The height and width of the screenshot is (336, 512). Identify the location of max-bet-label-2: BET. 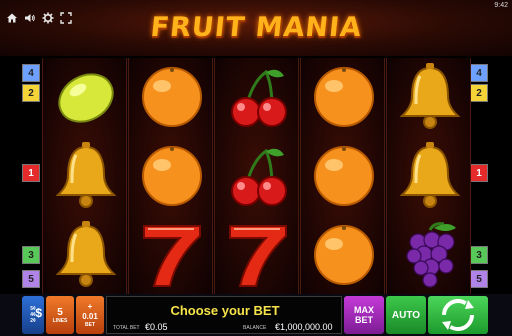
(364, 320).